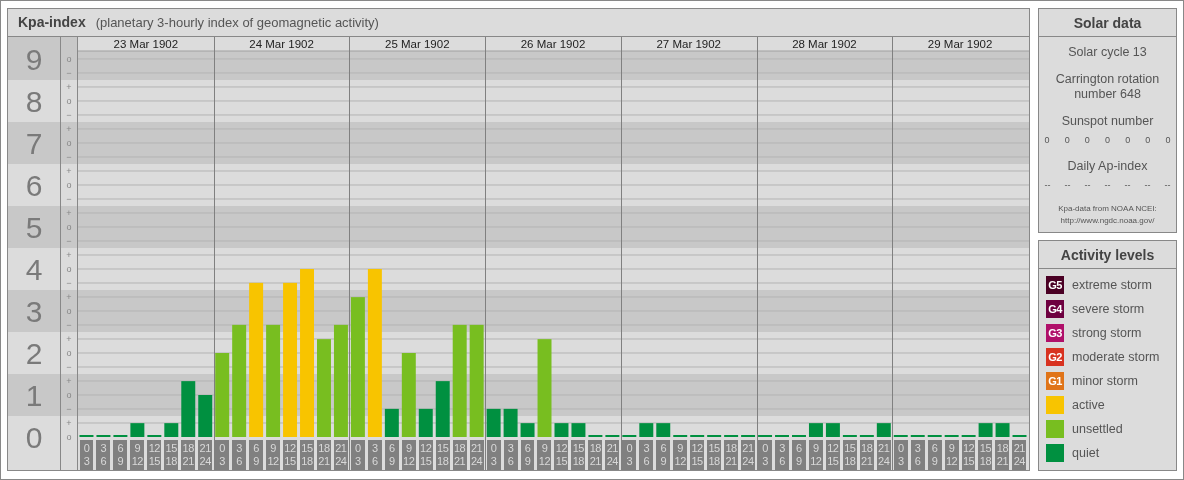 The image size is (1184, 480). What do you see at coordinates (34, 353) in the screenshot?
I see `kp-scale-label: 2` at bounding box center [34, 353].